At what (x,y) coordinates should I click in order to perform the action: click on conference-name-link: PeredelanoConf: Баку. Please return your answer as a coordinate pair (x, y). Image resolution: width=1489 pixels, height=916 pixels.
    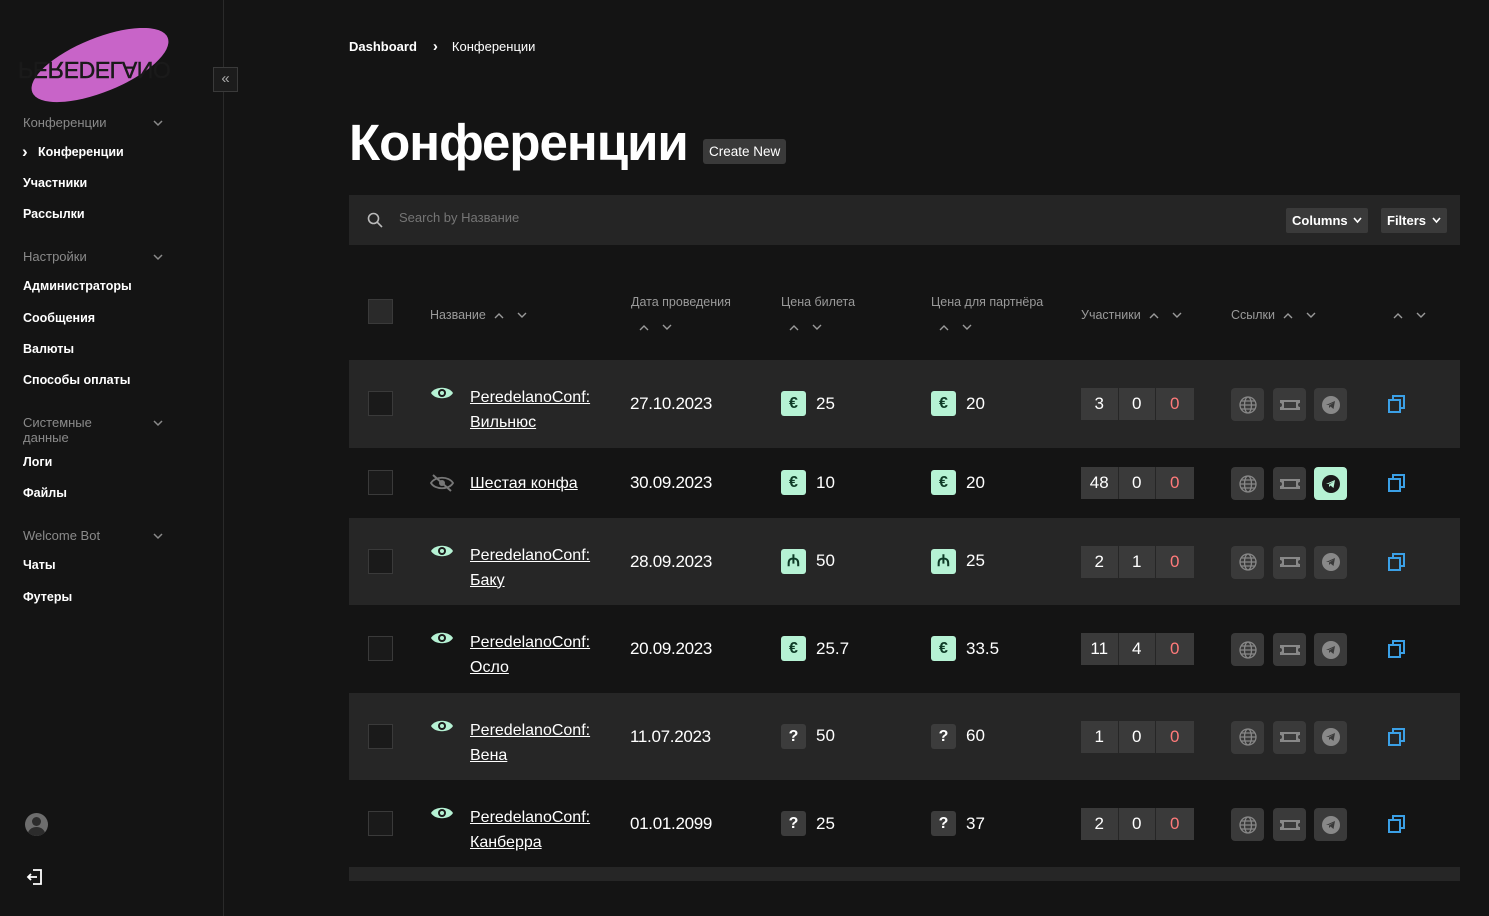
    Looking at the image, I should click on (540, 568).